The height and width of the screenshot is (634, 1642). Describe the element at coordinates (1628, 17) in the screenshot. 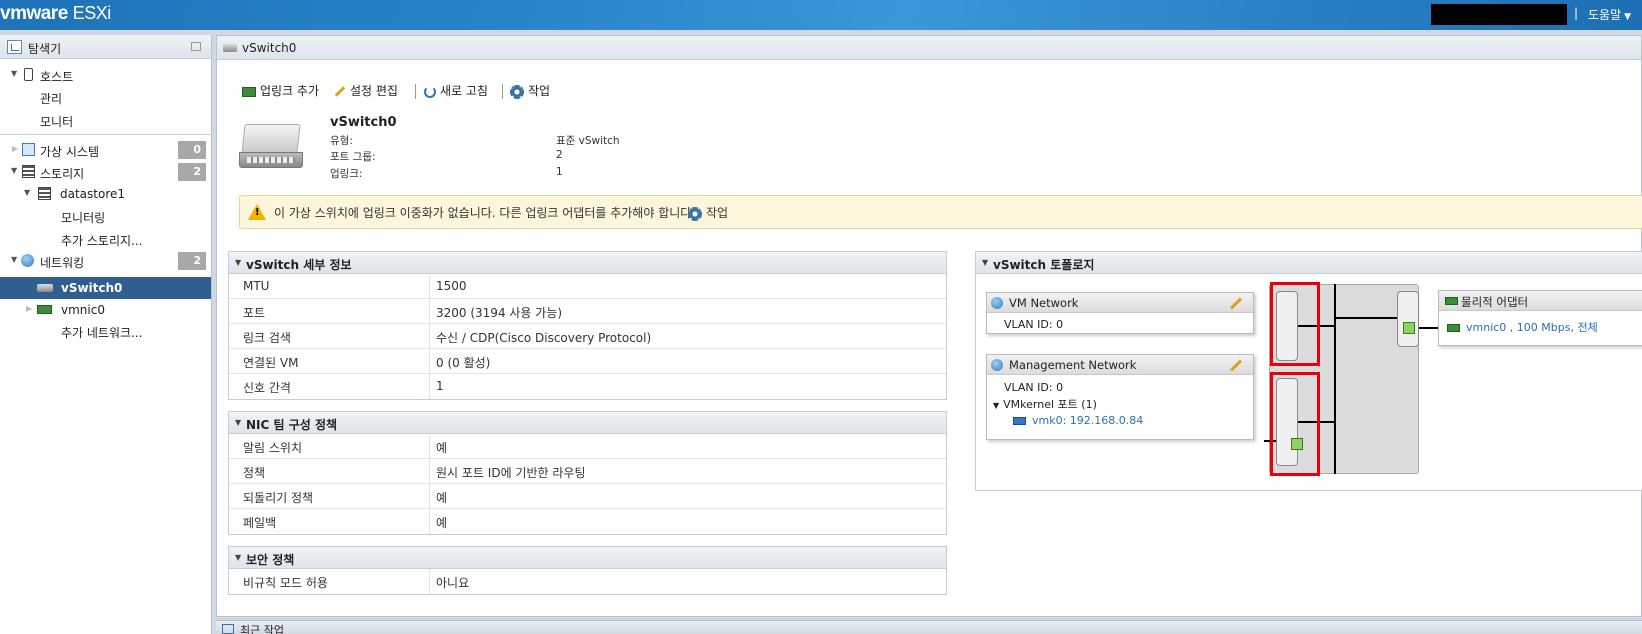

I see `chevron-down-icon: ▼` at that location.